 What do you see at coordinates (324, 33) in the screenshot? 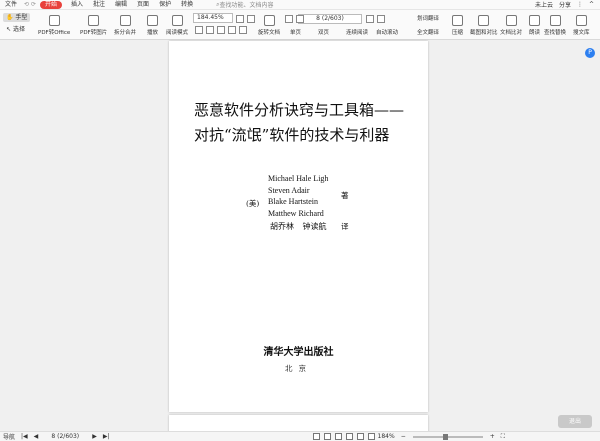
I see `double-page-label: 双页` at bounding box center [324, 33].